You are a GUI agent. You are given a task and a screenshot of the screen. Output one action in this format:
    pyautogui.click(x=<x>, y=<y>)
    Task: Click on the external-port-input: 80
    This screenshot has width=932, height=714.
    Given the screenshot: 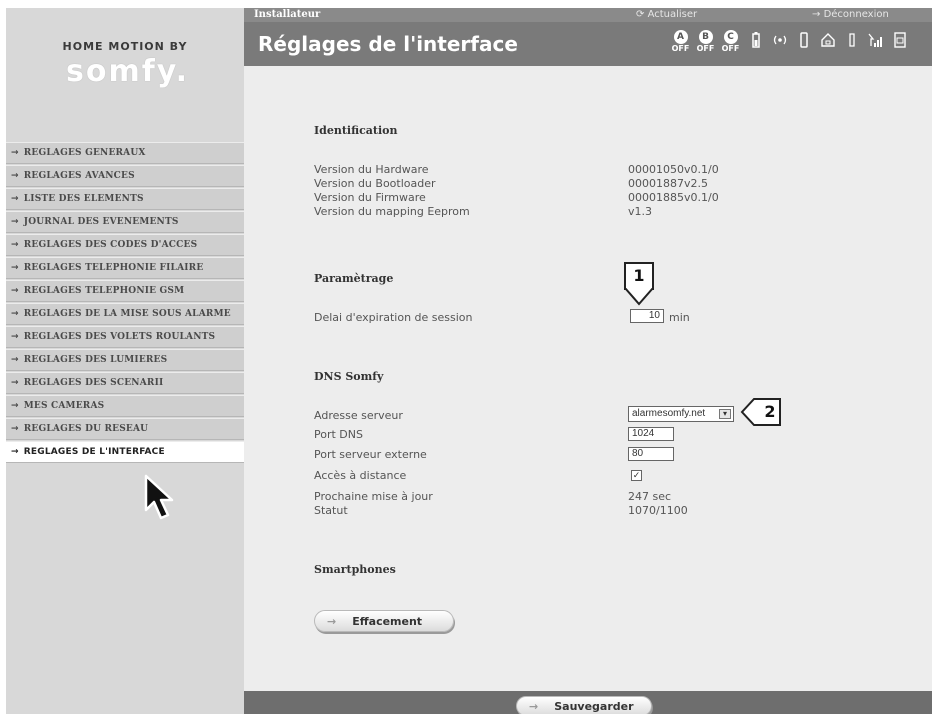 What is the action you would take?
    pyautogui.click(x=651, y=454)
    